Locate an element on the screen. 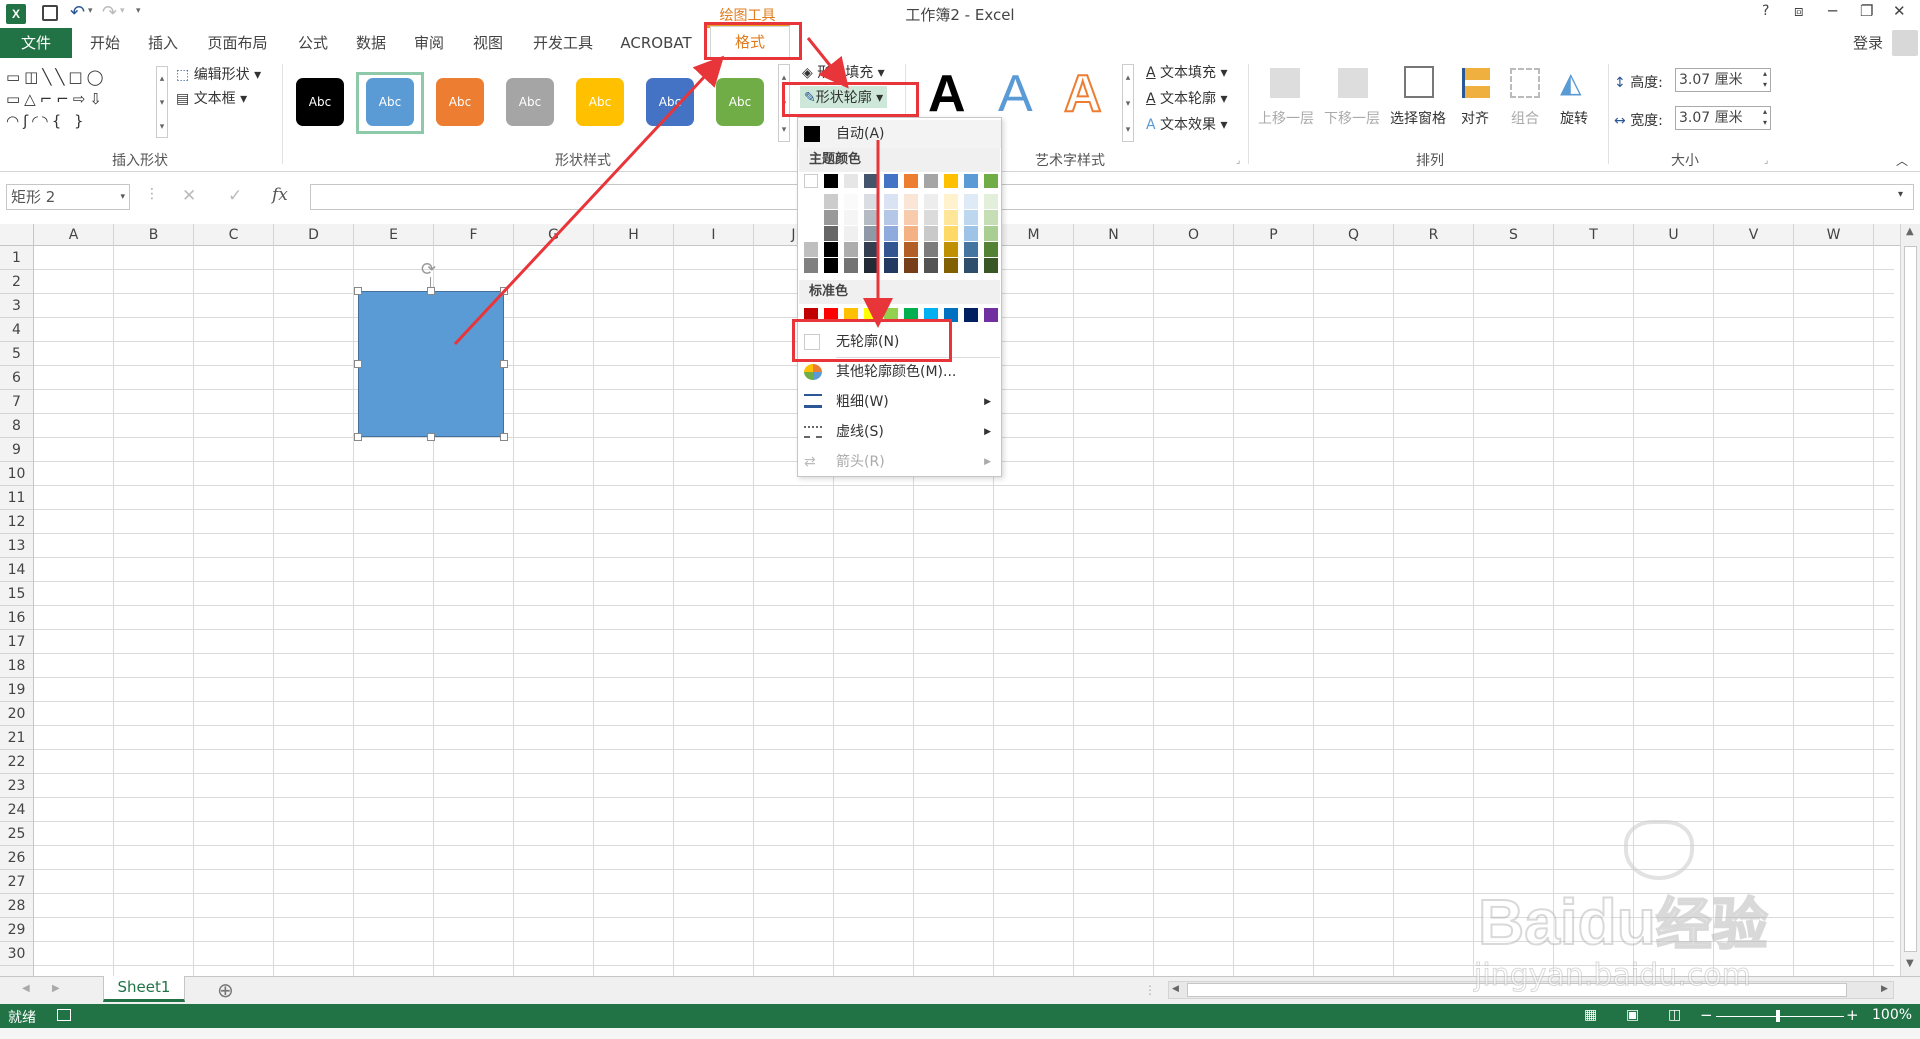 The height and width of the screenshot is (1039, 1920). zoom-slider-thumb is located at coordinates (1778, 1016).